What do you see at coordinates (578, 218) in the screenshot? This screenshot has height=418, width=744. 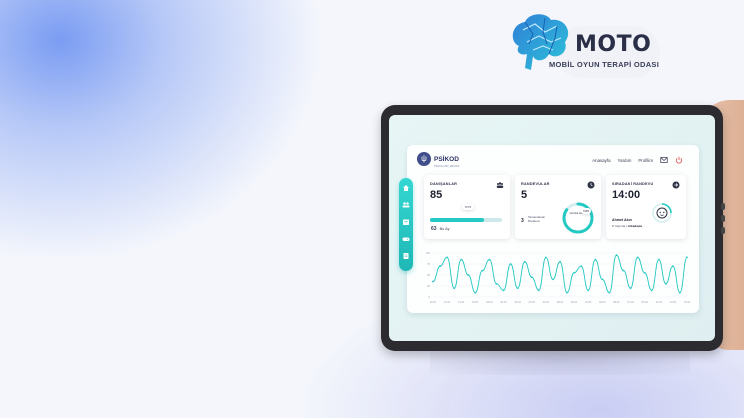 I see `daily-goal-ring` at bounding box center [578, 218].